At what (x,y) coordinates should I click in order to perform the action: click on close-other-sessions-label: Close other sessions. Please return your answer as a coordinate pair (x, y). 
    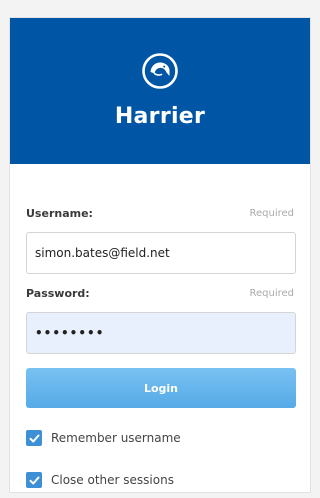
    Looking at the image, I should click on (112, 480).